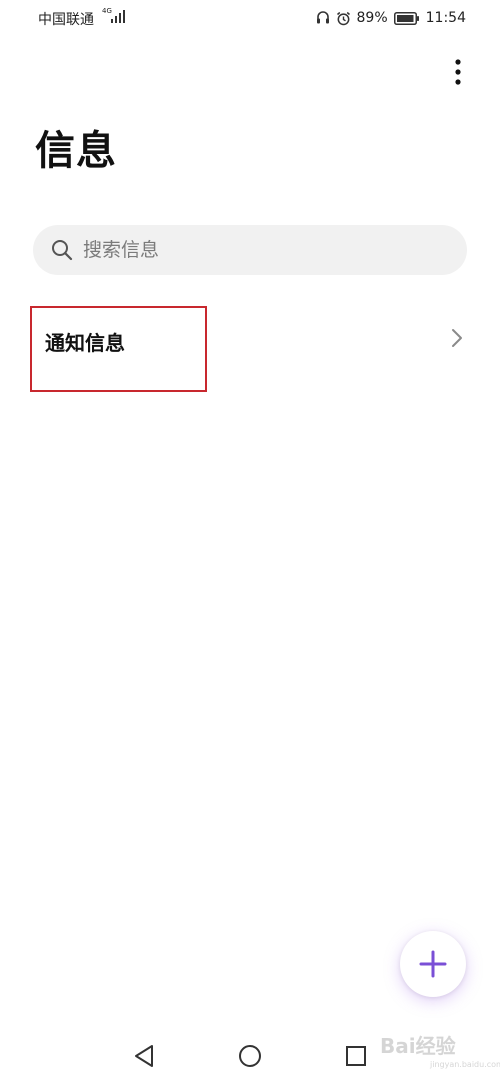 The width and height of the screenshot is (500, 1083). Describe the element at coordinates (418, 1046) in the screenshot. I see `watermark-text: Bai经验` at that location.